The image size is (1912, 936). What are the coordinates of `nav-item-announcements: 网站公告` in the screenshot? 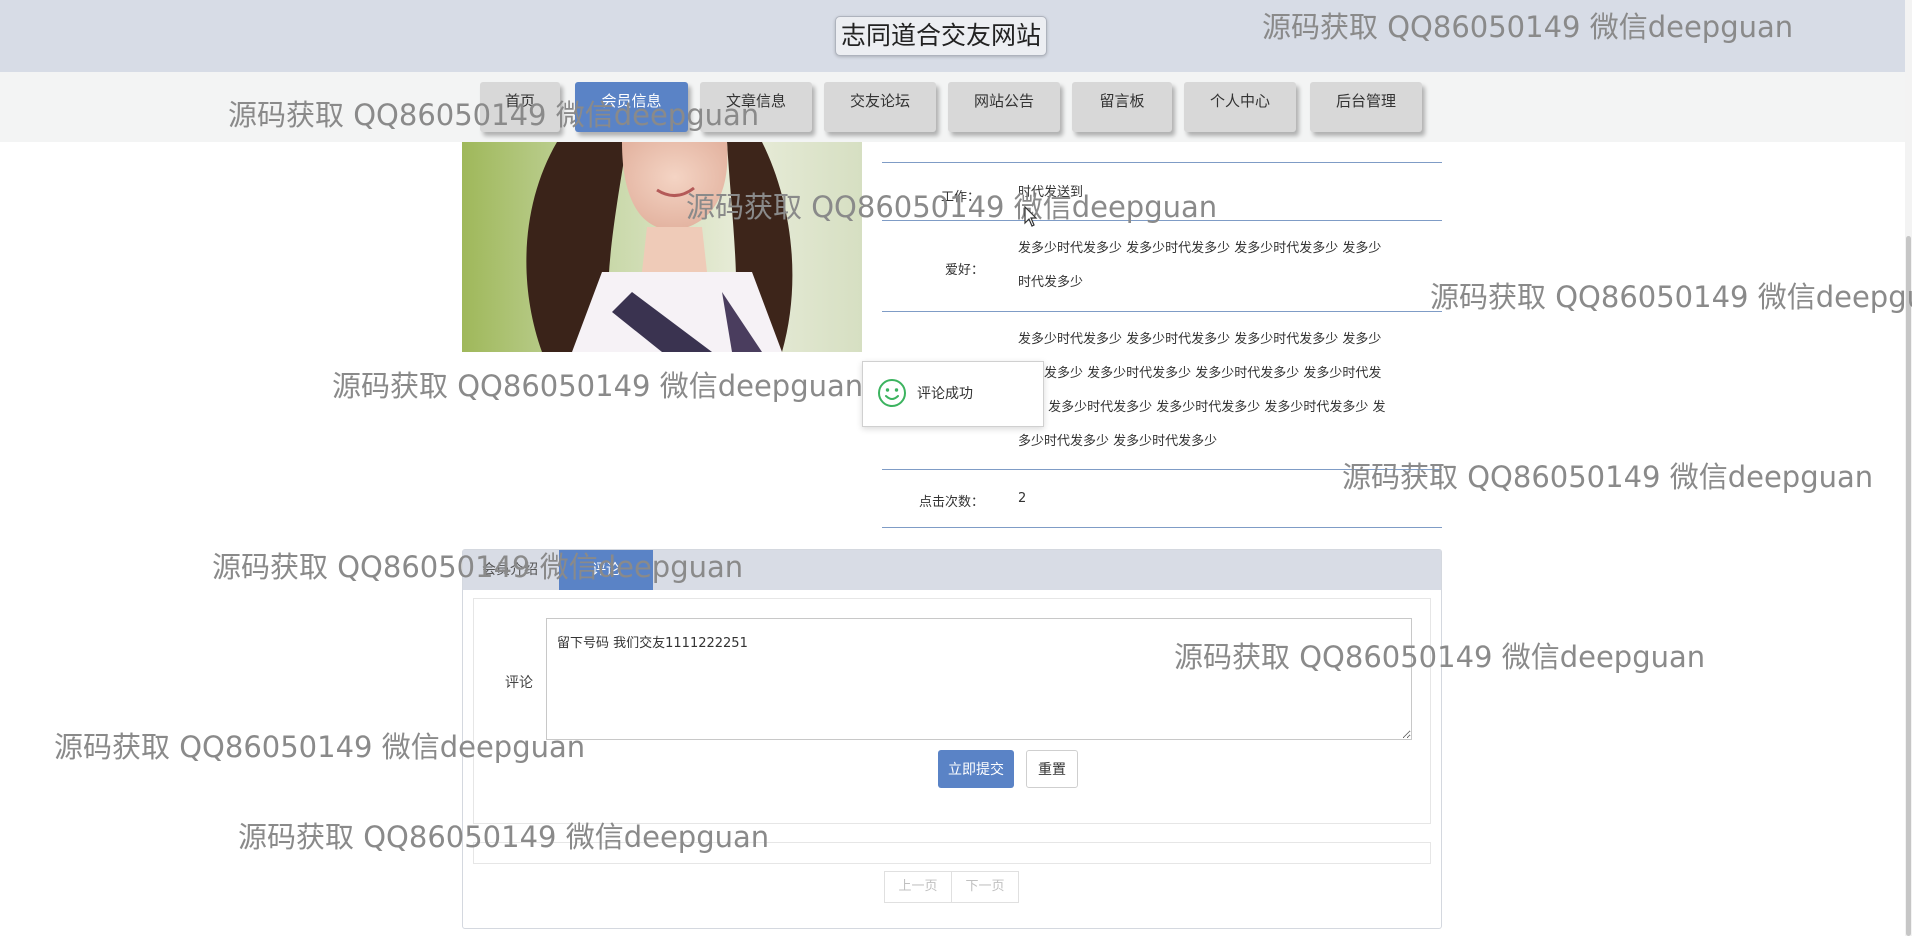 It's located at (1004, 107).